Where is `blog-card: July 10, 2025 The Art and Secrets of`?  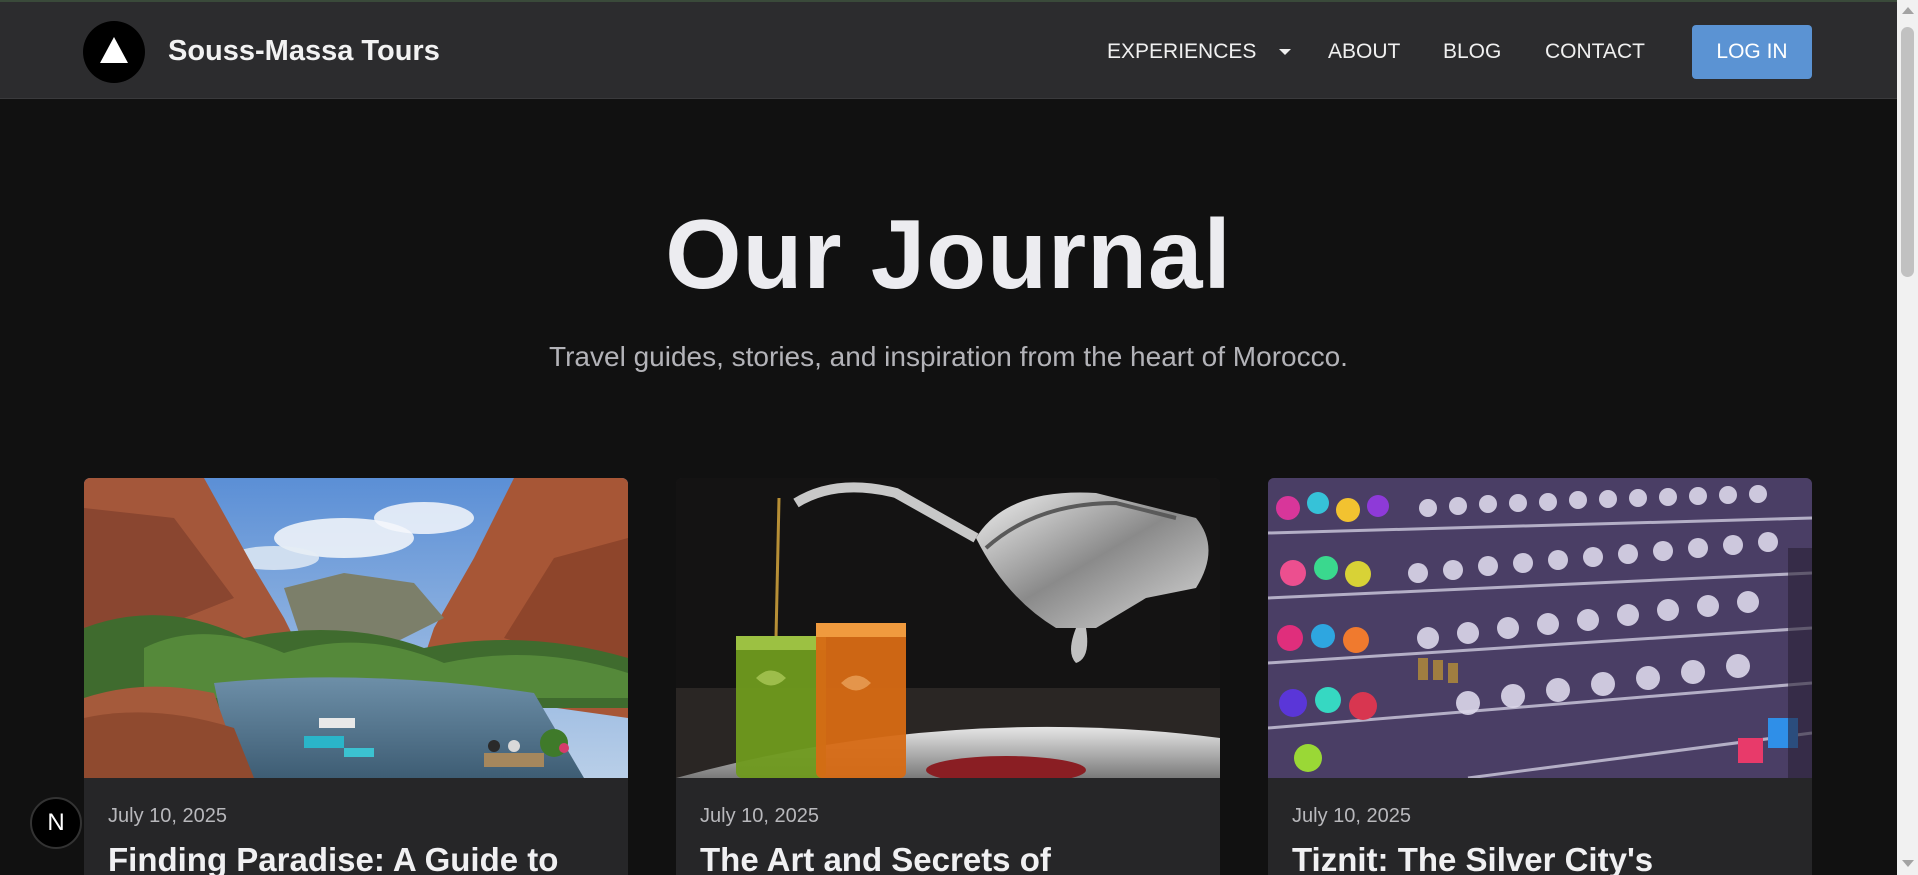 blog-card: July 10, 2025 The Art and Secrets of is located at coordinates (948, 676).